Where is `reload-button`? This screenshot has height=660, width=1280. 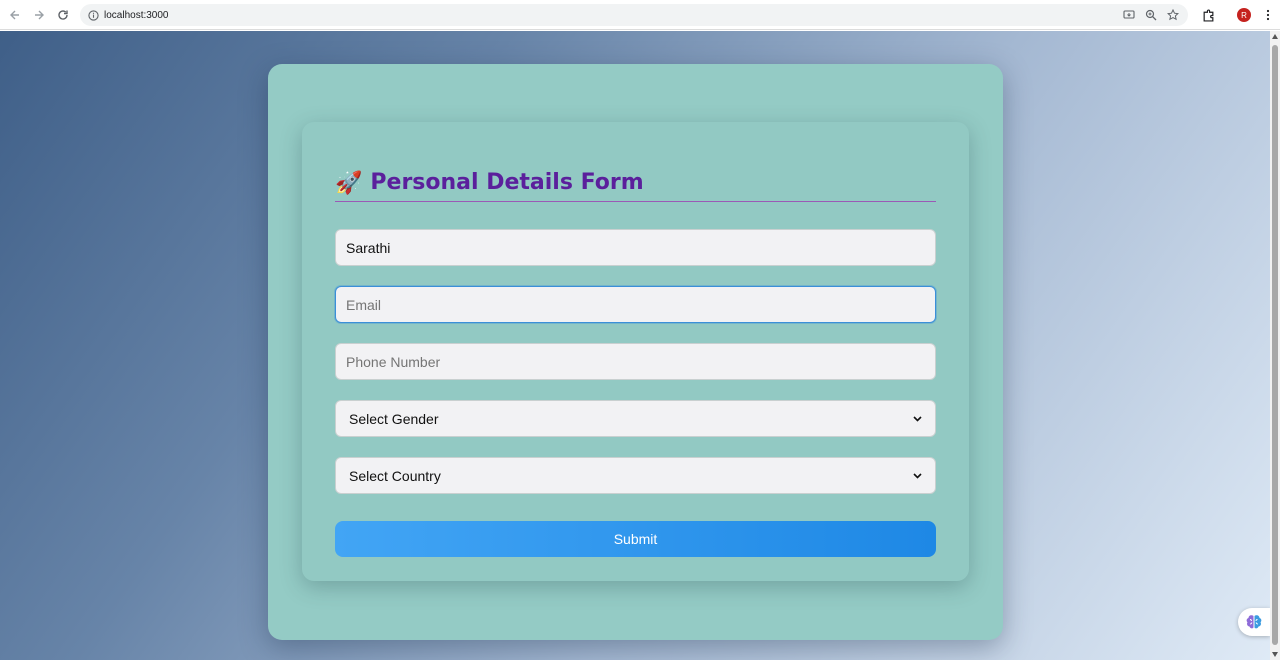
reload-button is located at coordinates (63, 15).